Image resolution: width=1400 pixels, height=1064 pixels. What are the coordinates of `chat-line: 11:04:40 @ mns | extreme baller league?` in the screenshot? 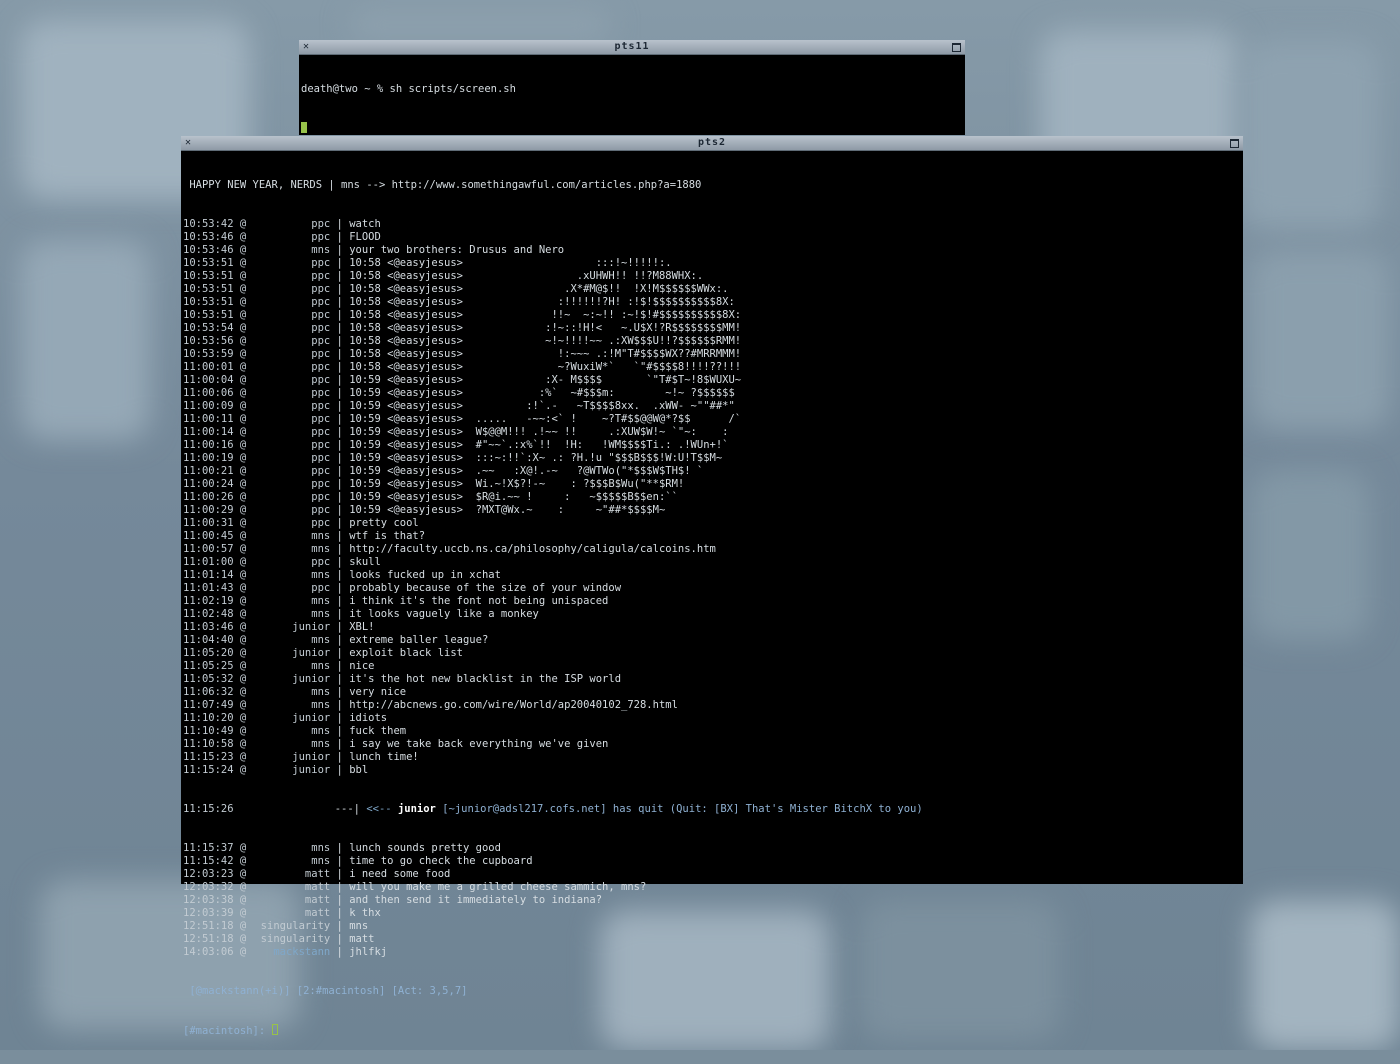 It's located at (712, 640).